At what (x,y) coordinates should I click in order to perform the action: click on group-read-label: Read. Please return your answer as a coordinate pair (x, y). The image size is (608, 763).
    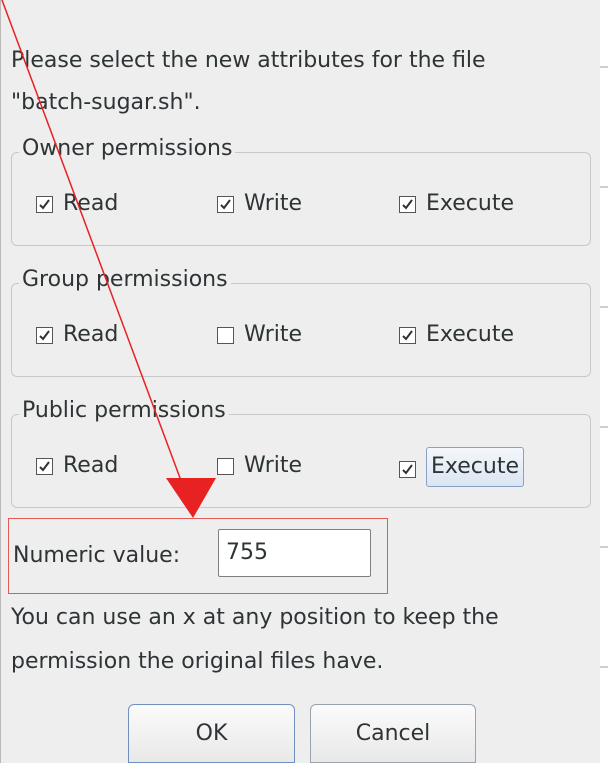
    Looking at the image, I should click on (91, 334).